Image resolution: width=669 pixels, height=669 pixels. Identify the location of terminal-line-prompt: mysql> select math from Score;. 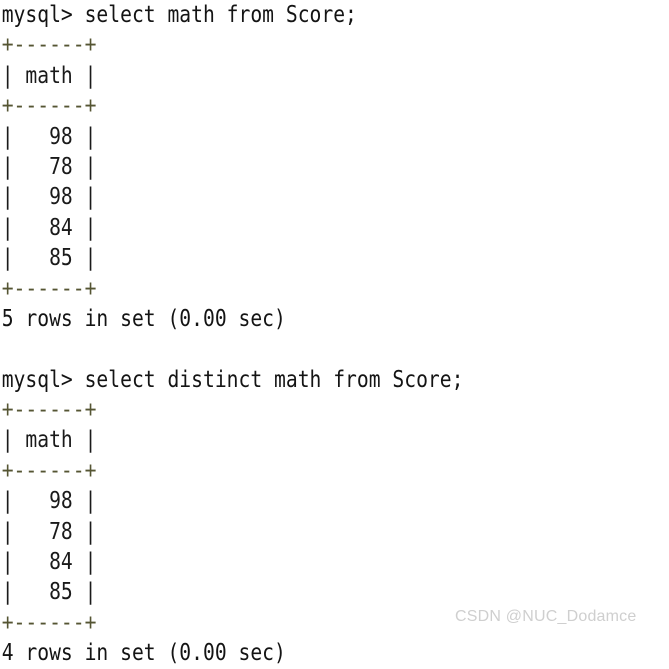
(179, 15).